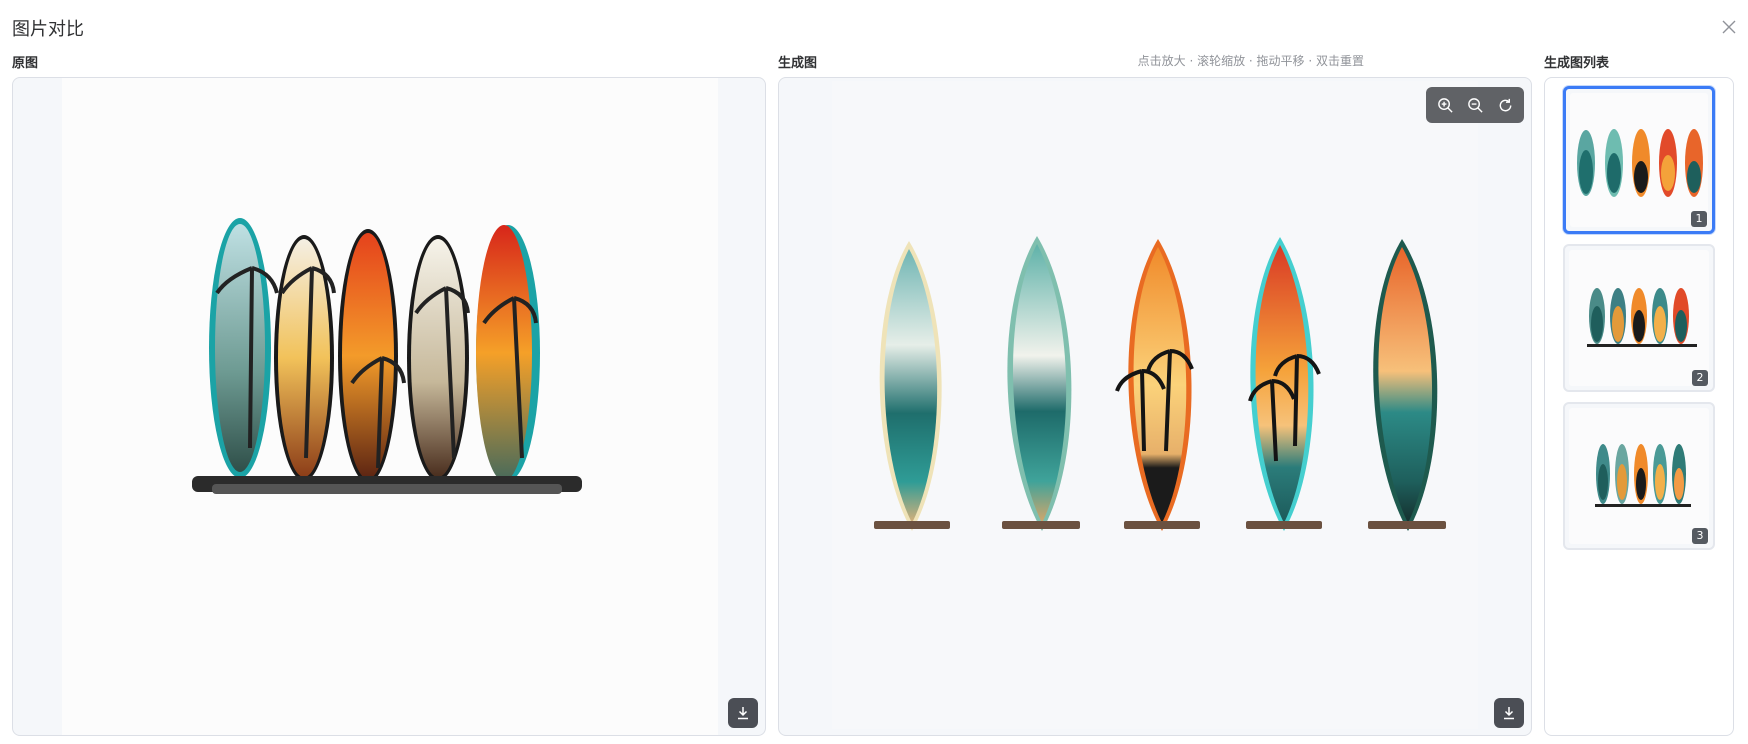 This screenshot has width=1748, height=744. I want to click on reset-icon, so click(1505, 104).